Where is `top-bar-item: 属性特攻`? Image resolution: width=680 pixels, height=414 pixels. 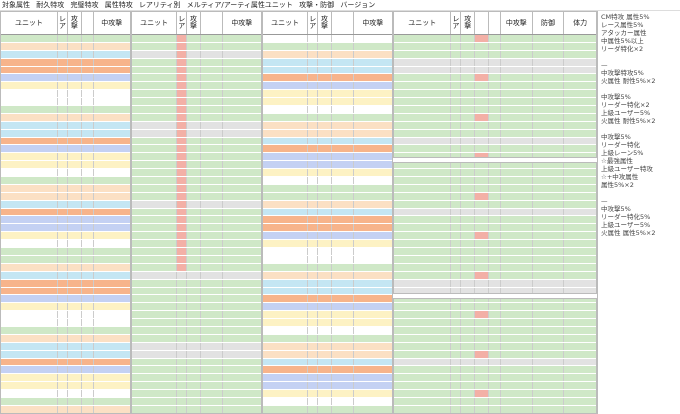 top-bar-item: 属性特攻 is located at coordinates (119, 5).